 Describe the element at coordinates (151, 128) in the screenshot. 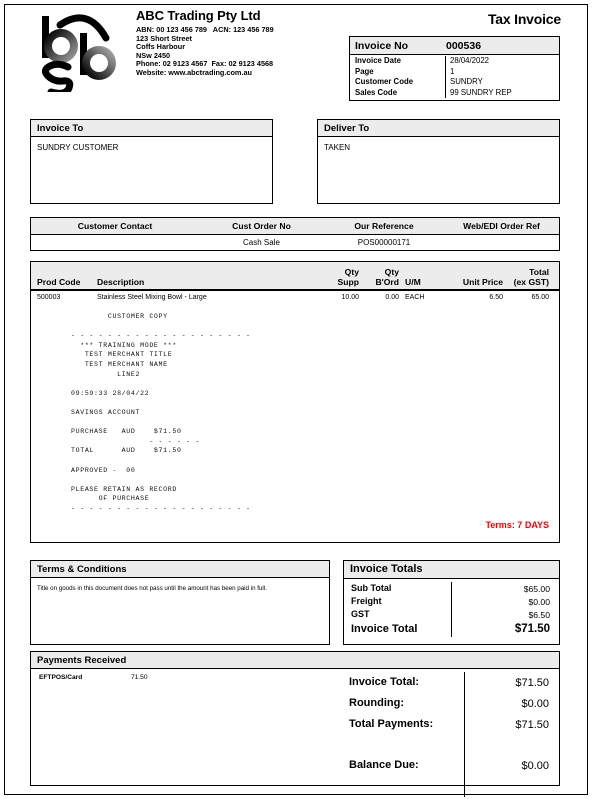

I see `invoice-to-title: Invoice To` at that location.